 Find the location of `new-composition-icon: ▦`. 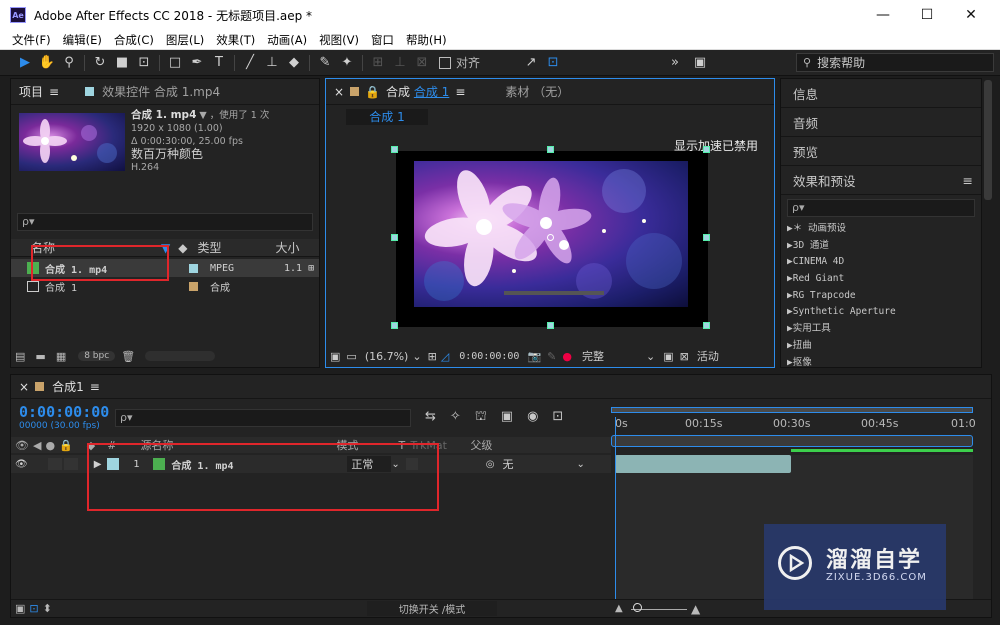

new-composition-icon: ▦ is located at coordinates (61, 356).